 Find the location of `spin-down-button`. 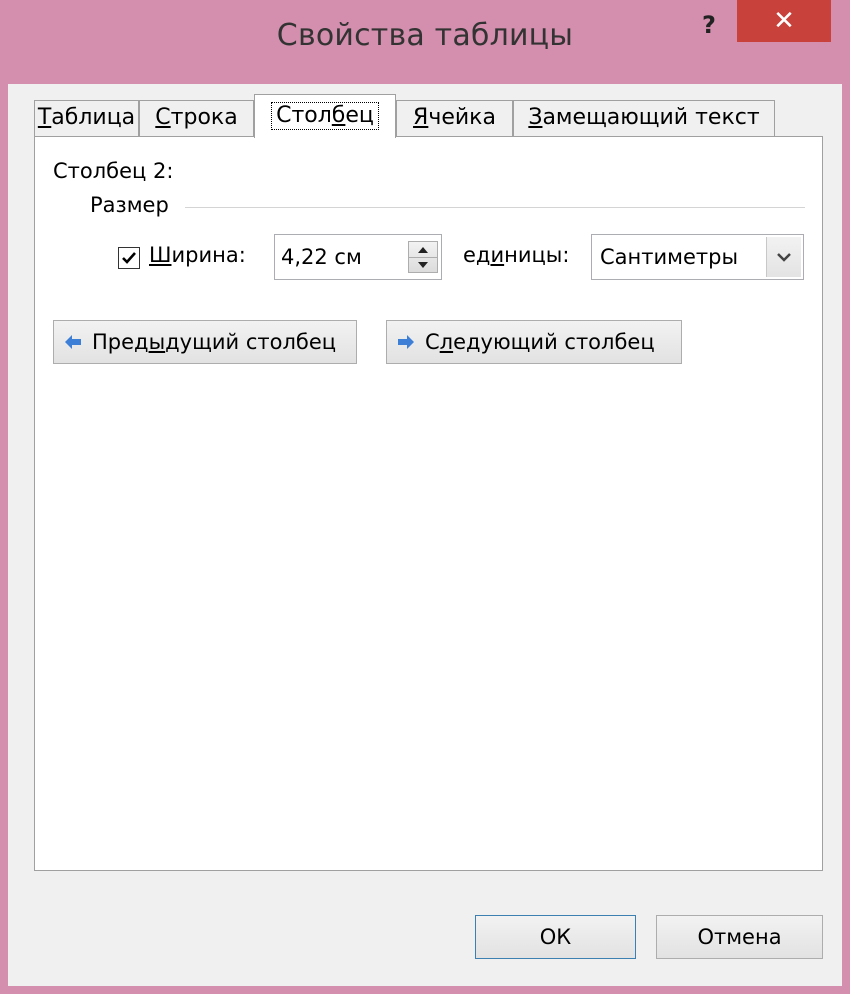

spin-down-button is located at coordinates (423, 264).